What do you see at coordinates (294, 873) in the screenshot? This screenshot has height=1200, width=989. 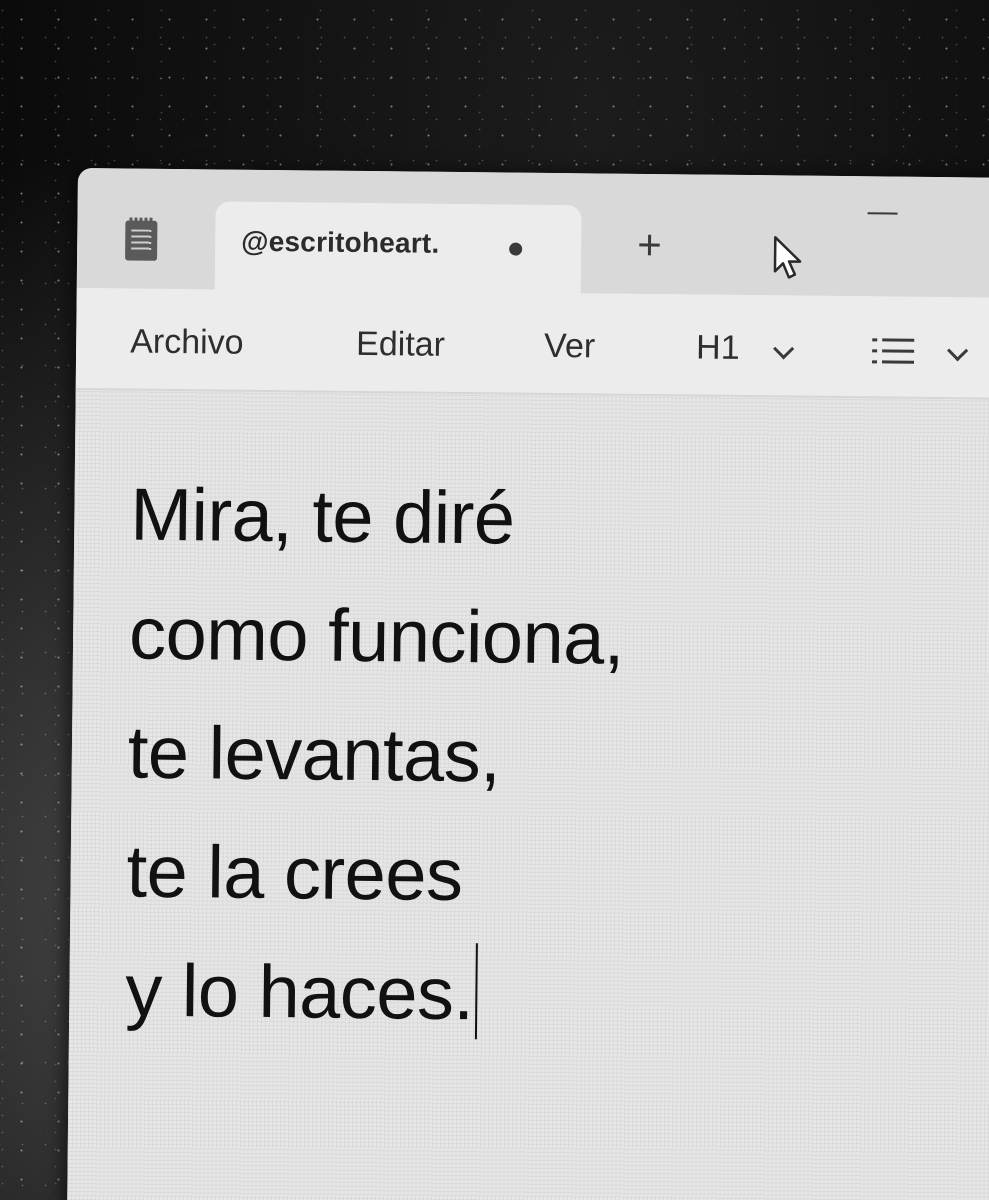 I see `text-line: te la crees` at bounding box center [294, 873].